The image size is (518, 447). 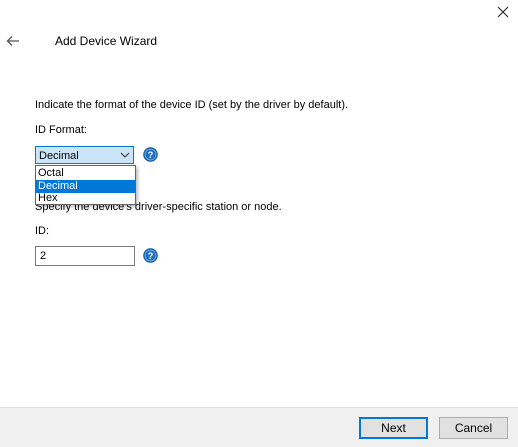 I want to click on cancel-button: Cancel, so click(x=473, y=428).